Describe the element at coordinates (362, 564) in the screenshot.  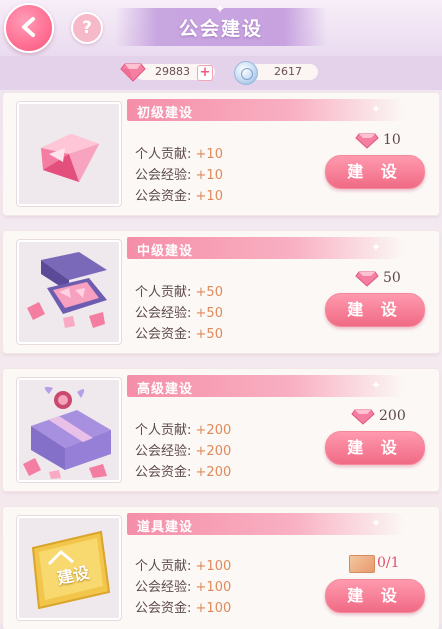
I see `ticket-icon` at that location.